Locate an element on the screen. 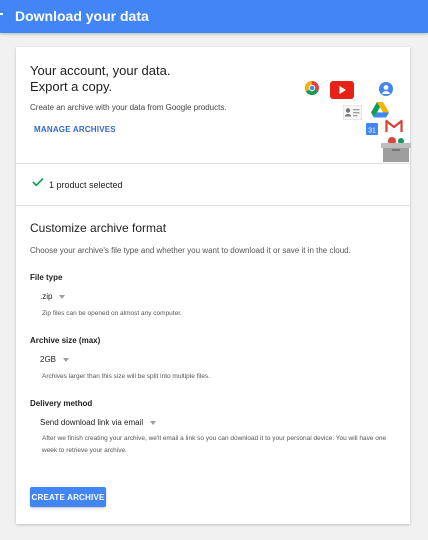 This screenshot has width=428, height=540. file-type-label: File type is located at coordinates (46, 277).